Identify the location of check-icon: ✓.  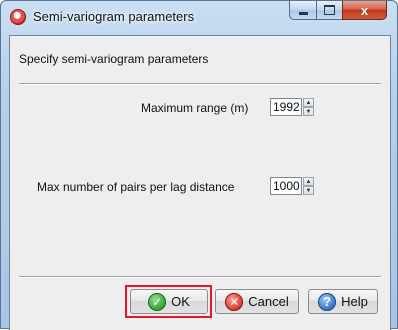
(157, 301).